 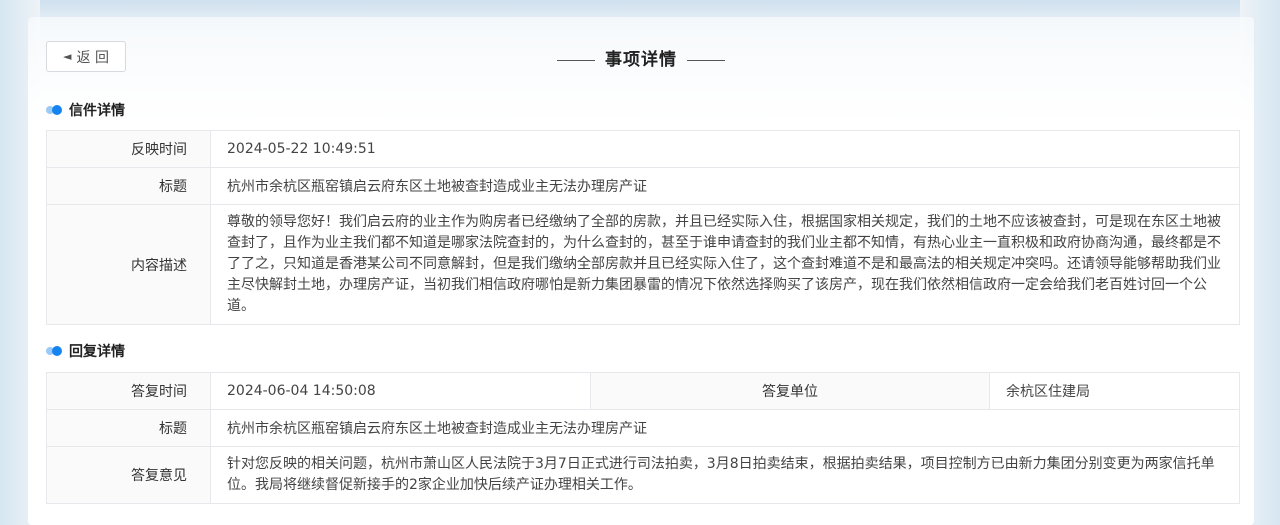 What do you see at coordinates (706, 60) in the screenshot?
I see `title-right-line` at bounding box center [706, 60].